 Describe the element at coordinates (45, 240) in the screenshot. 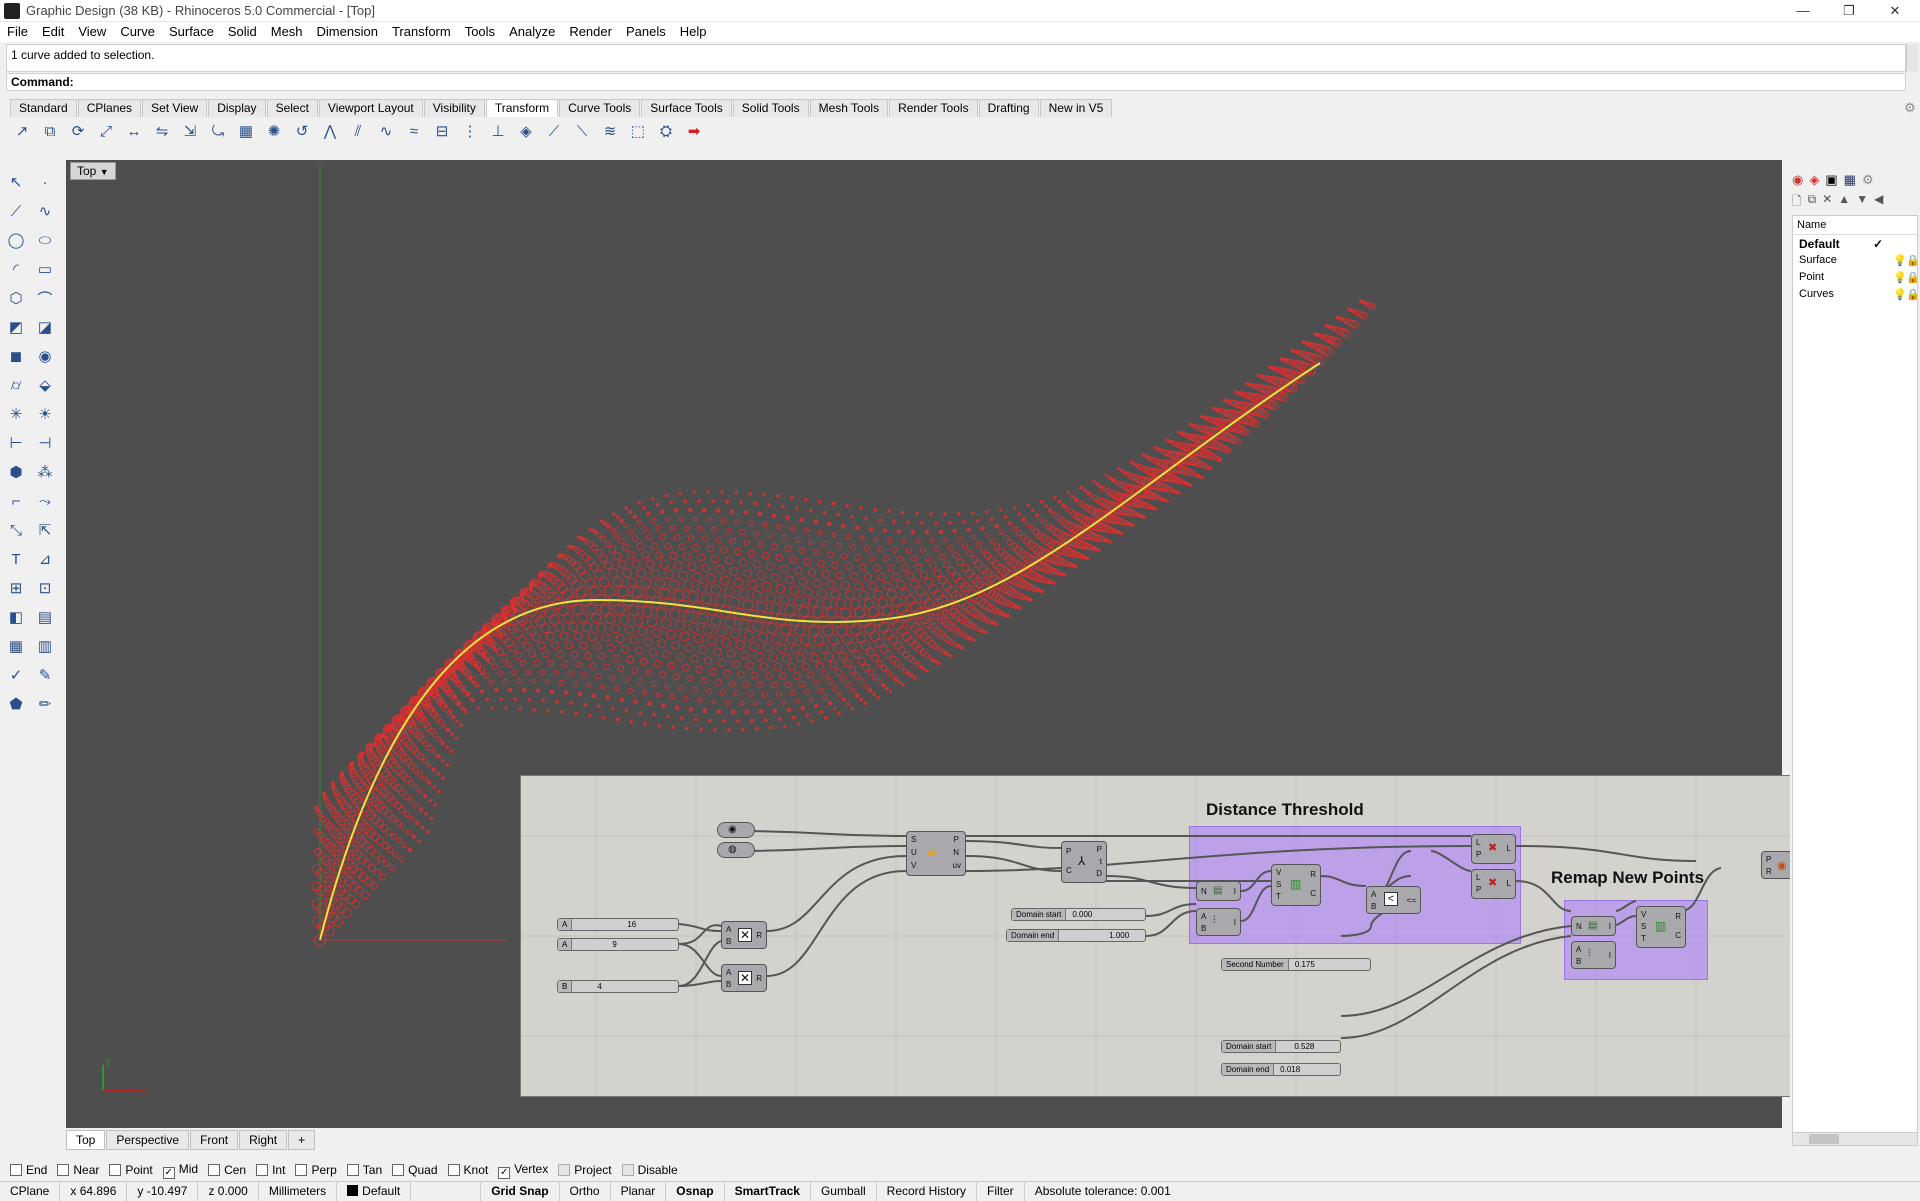

I see `ellipse-icon: ⬭` at that location.